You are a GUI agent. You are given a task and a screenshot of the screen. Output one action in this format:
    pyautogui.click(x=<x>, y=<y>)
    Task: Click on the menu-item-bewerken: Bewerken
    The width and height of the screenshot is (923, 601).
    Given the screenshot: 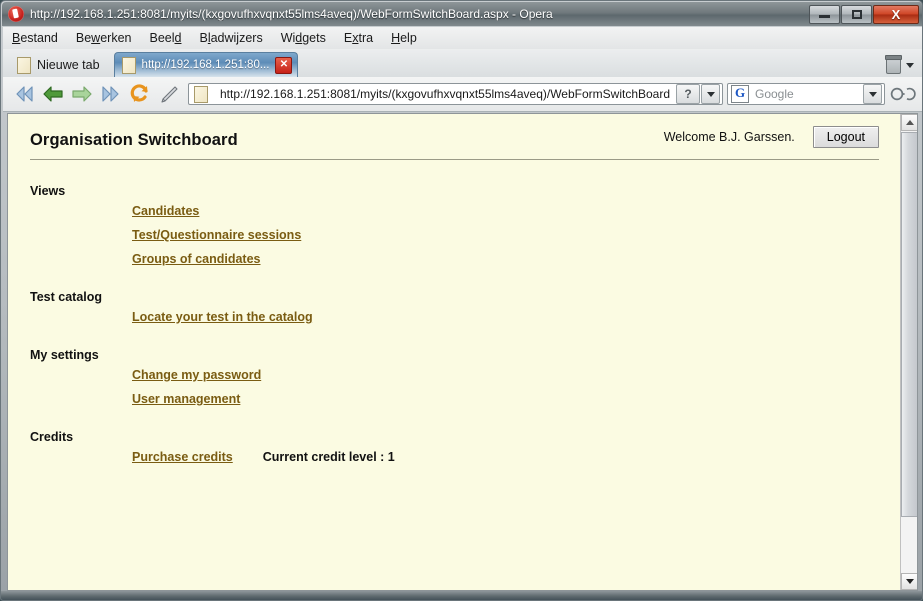 What is the action you would take?
    pyautogui.click(x=104, y=38)
    